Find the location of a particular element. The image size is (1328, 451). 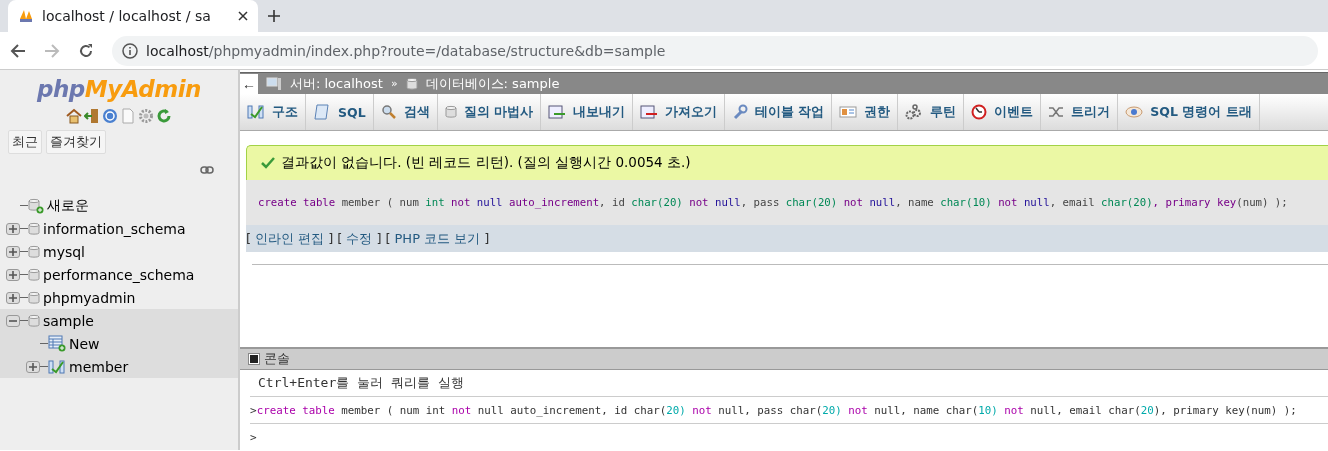

export-icon is located at coordinates (556, 112).